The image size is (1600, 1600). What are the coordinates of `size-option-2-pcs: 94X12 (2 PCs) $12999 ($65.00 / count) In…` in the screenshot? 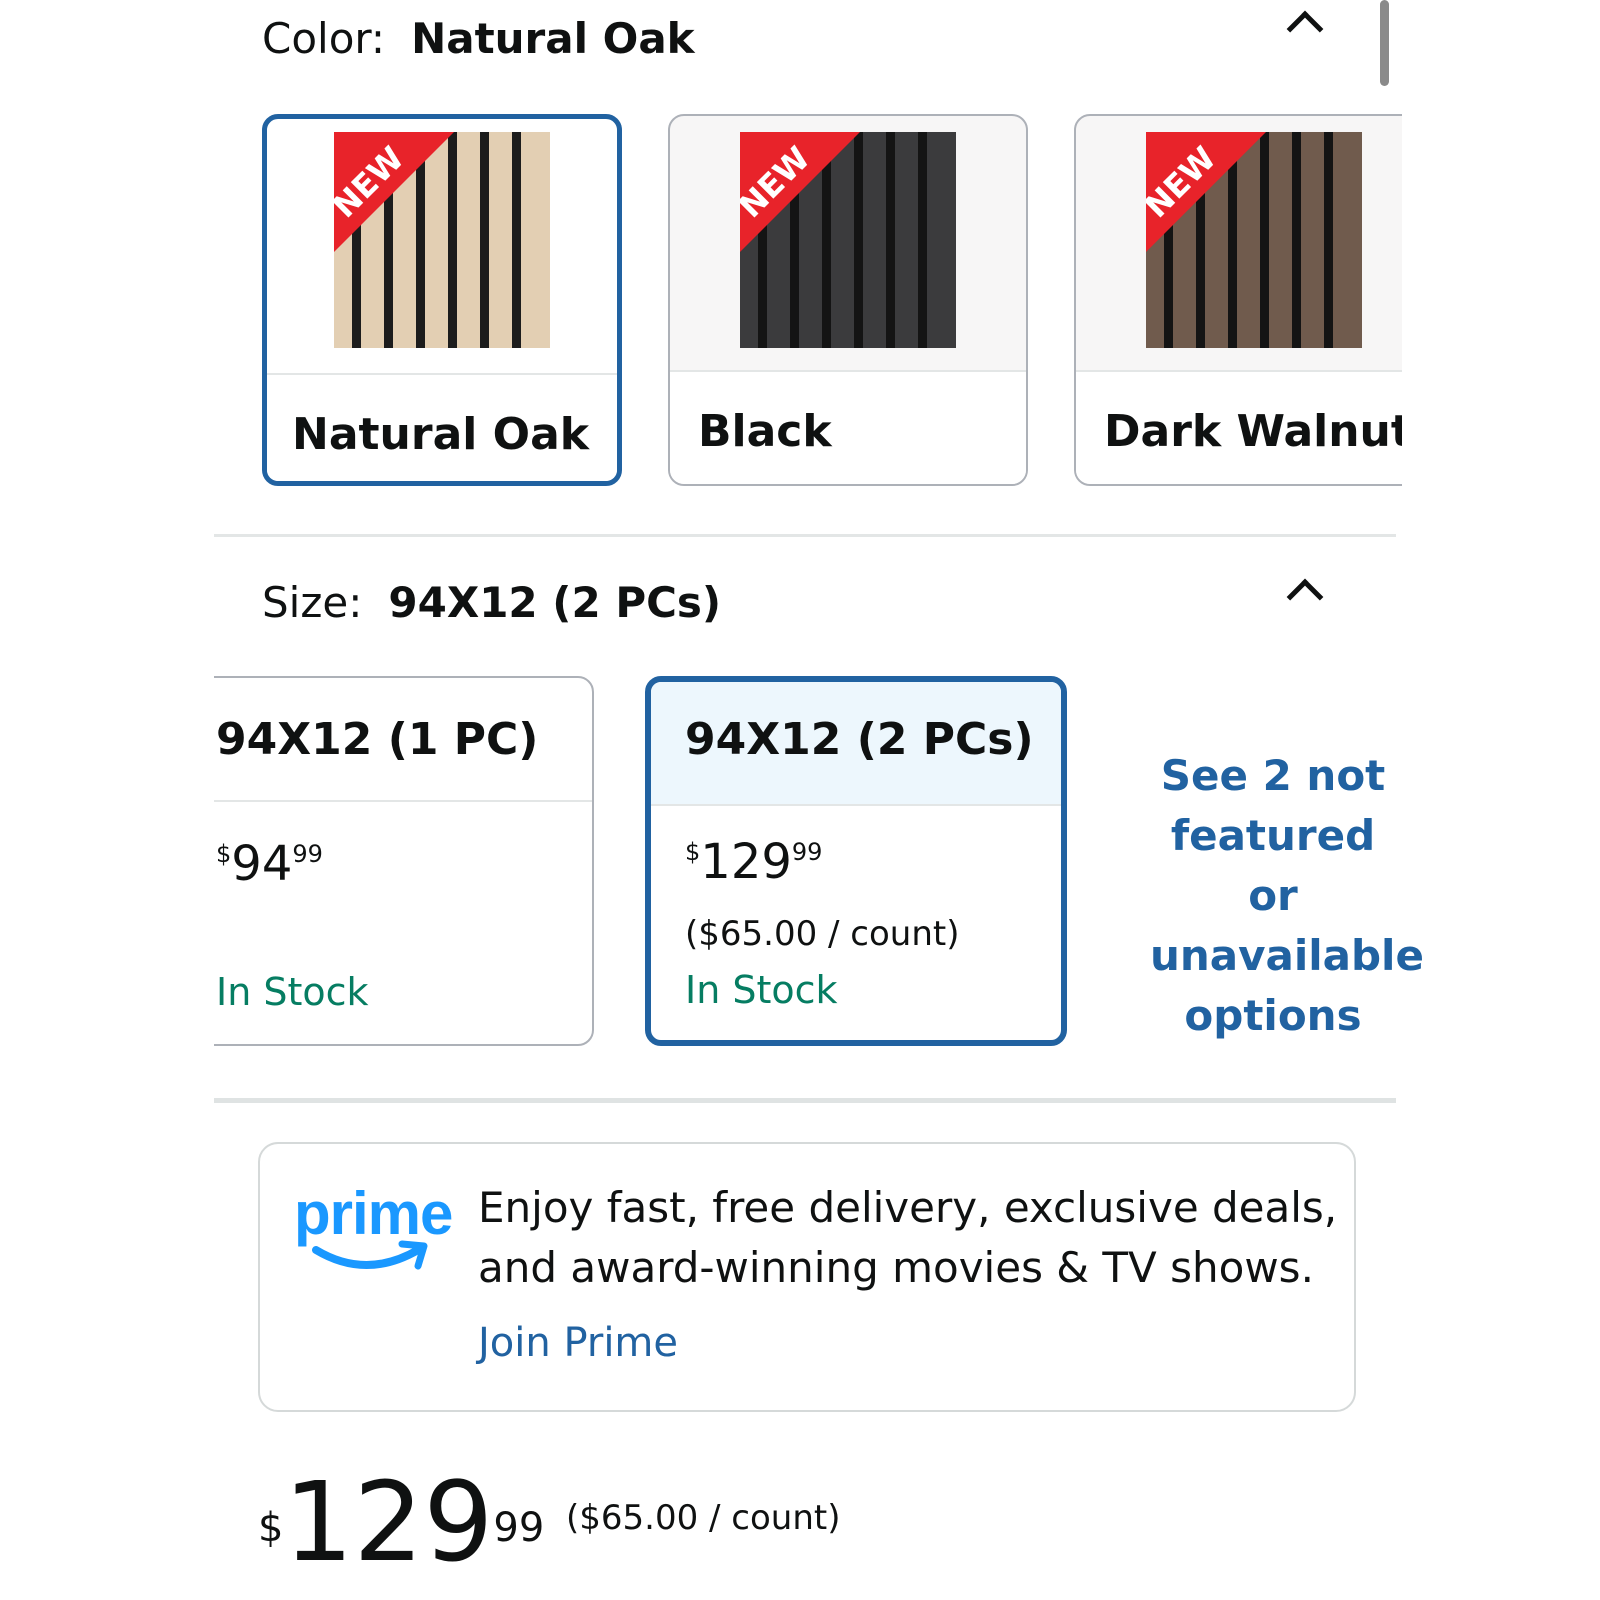 It's located at (856, 861).